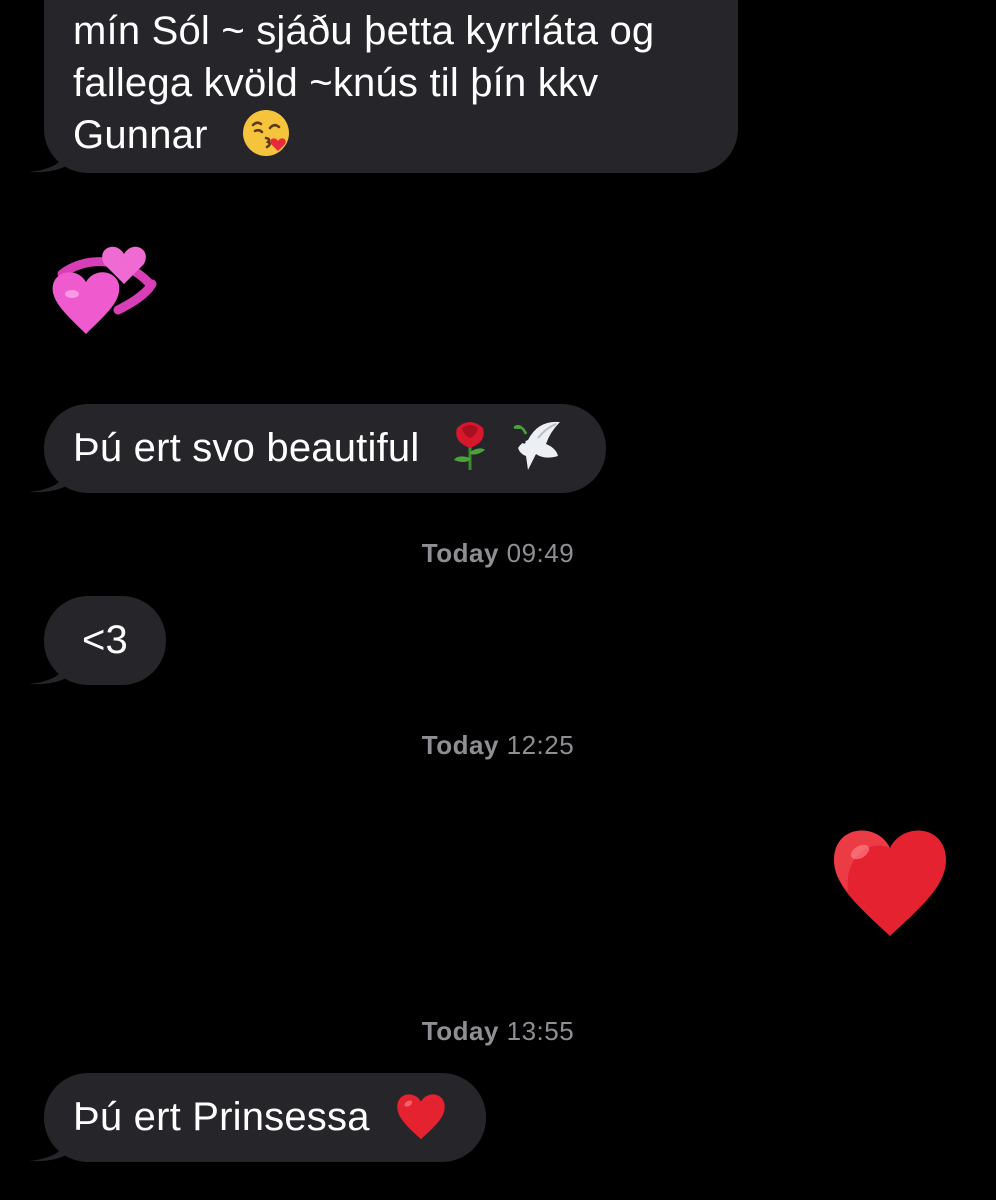 The height and width of the screenshot is (1200, 996). I want to click on message-text-line: mín Sól ~ sjáðu þetta kyrrláta og, so click(364, 31).